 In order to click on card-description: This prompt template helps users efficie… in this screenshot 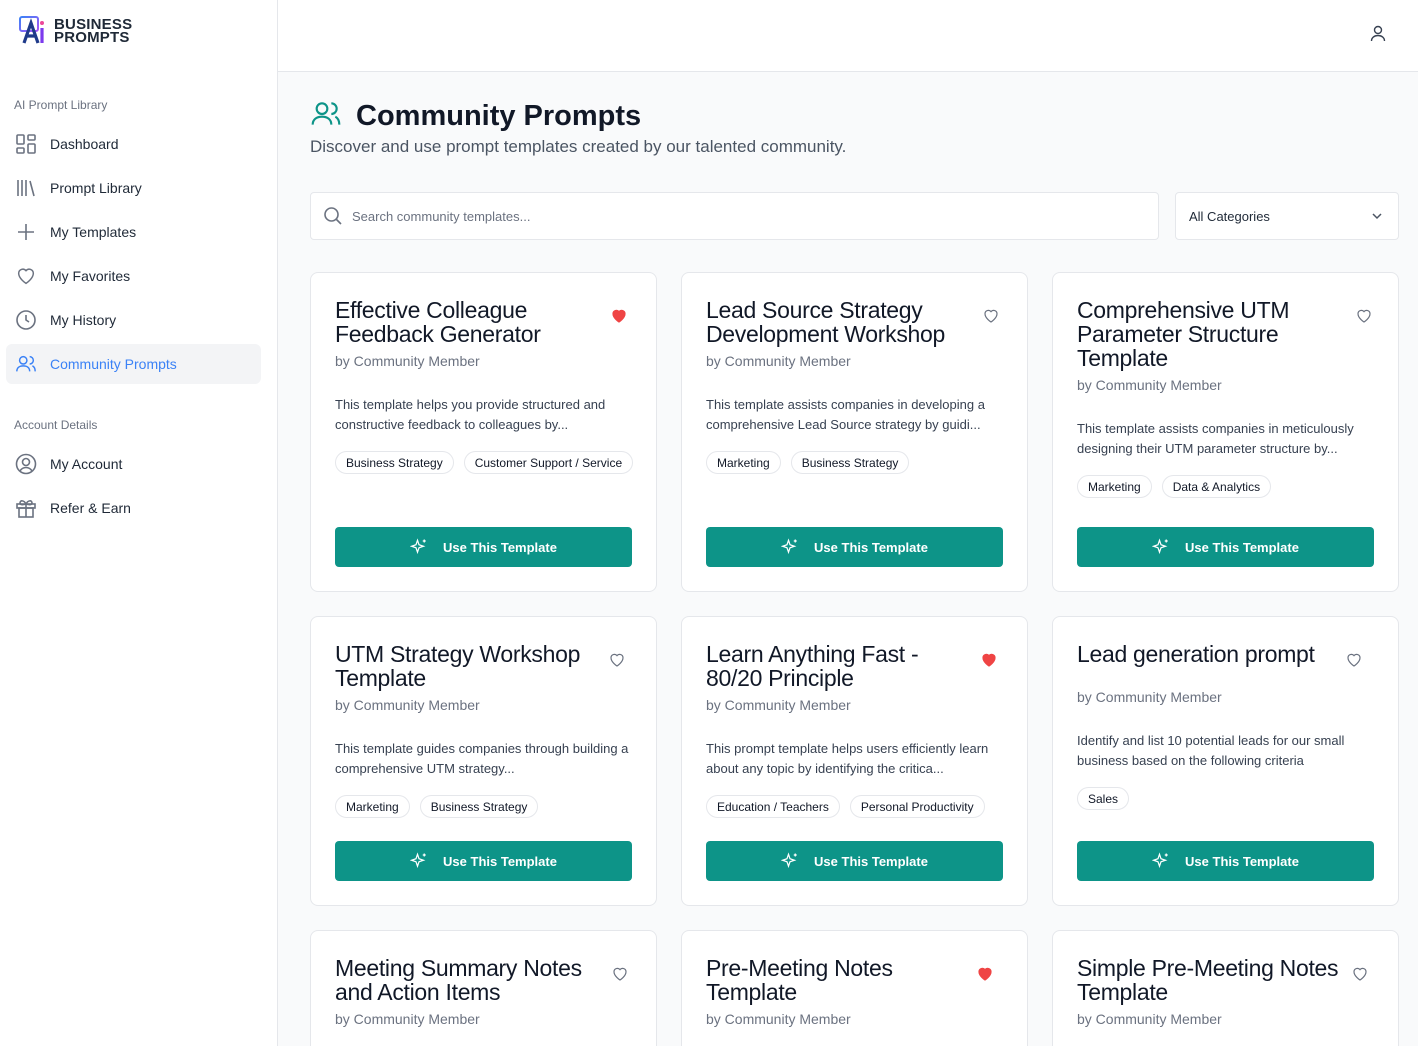, I will do `click(847, 758)`.